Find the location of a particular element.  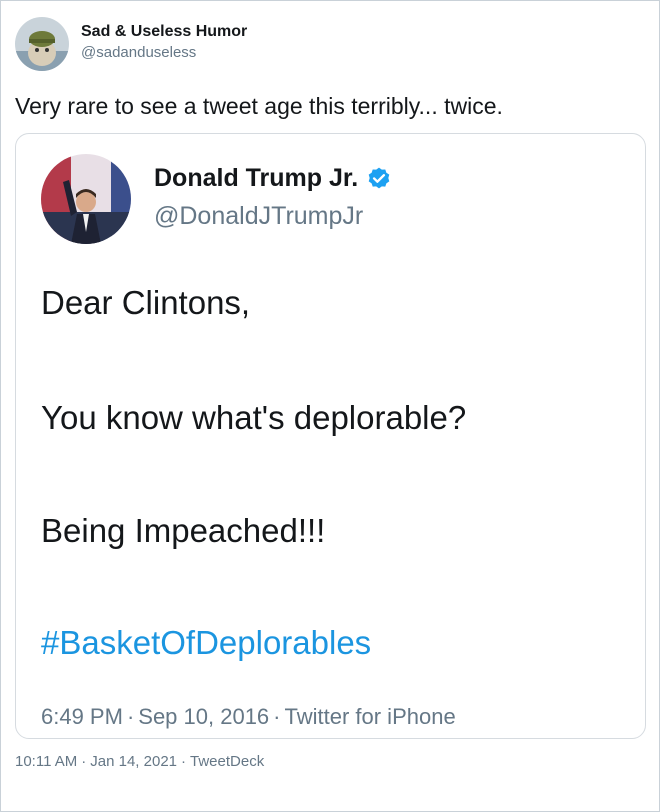

author-avatar-image is located at coordinates (42, 44).